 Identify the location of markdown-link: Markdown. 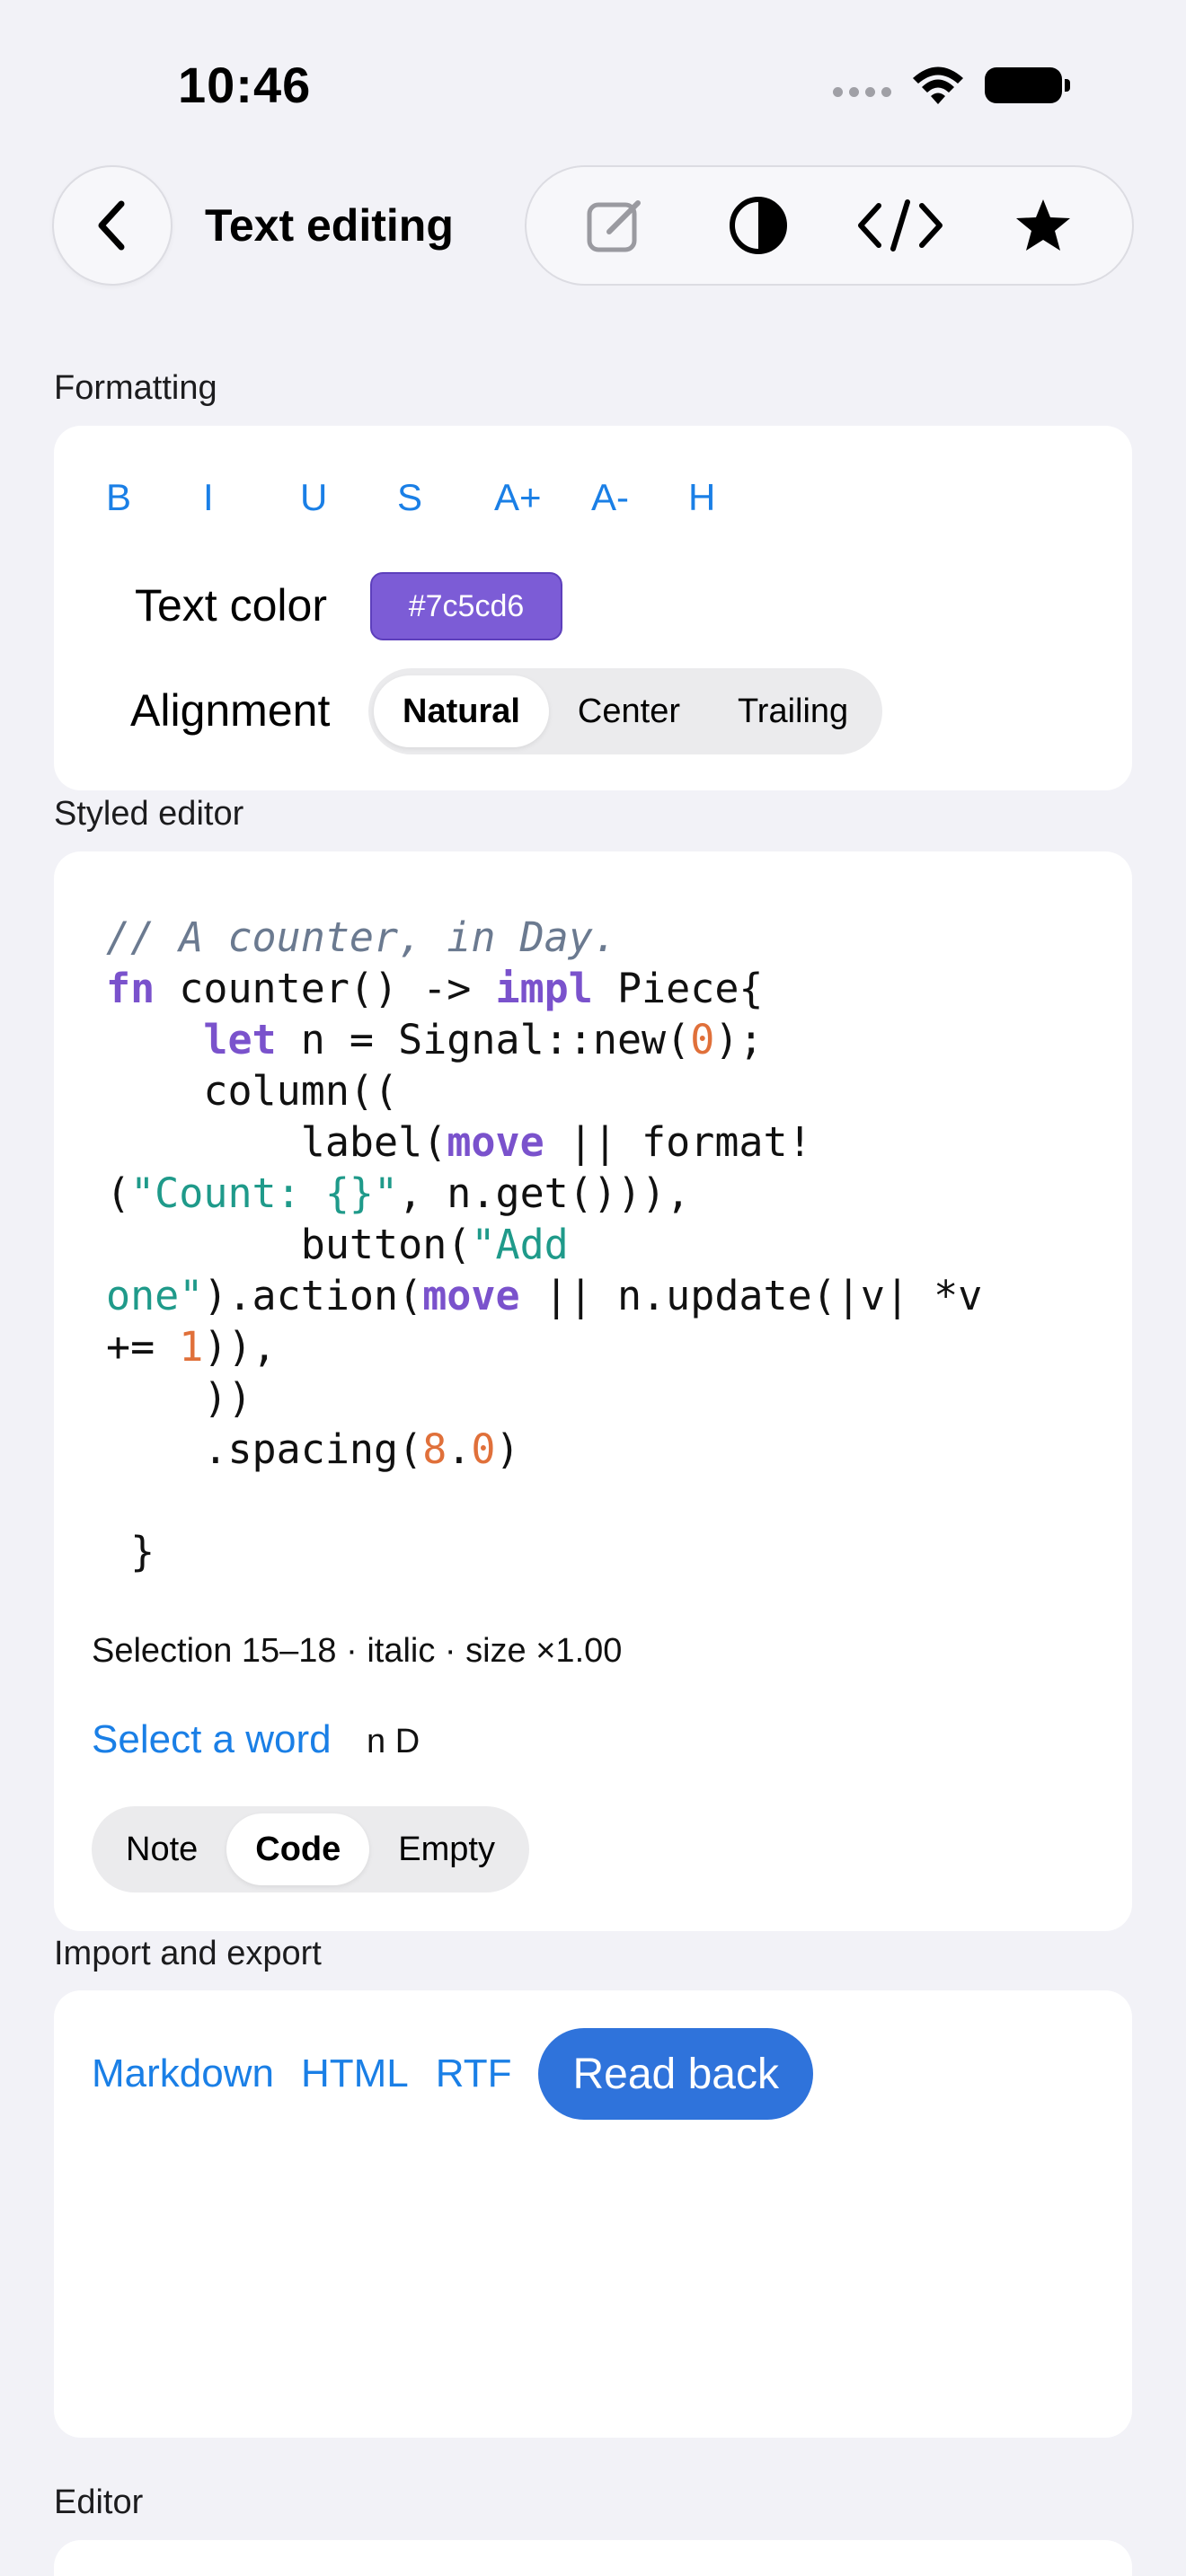
(183, 2073).